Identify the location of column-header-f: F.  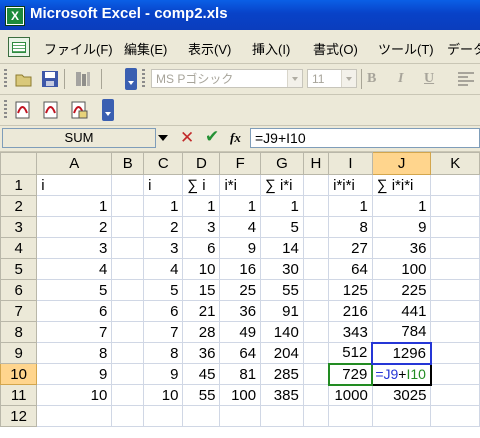
(240, 163).